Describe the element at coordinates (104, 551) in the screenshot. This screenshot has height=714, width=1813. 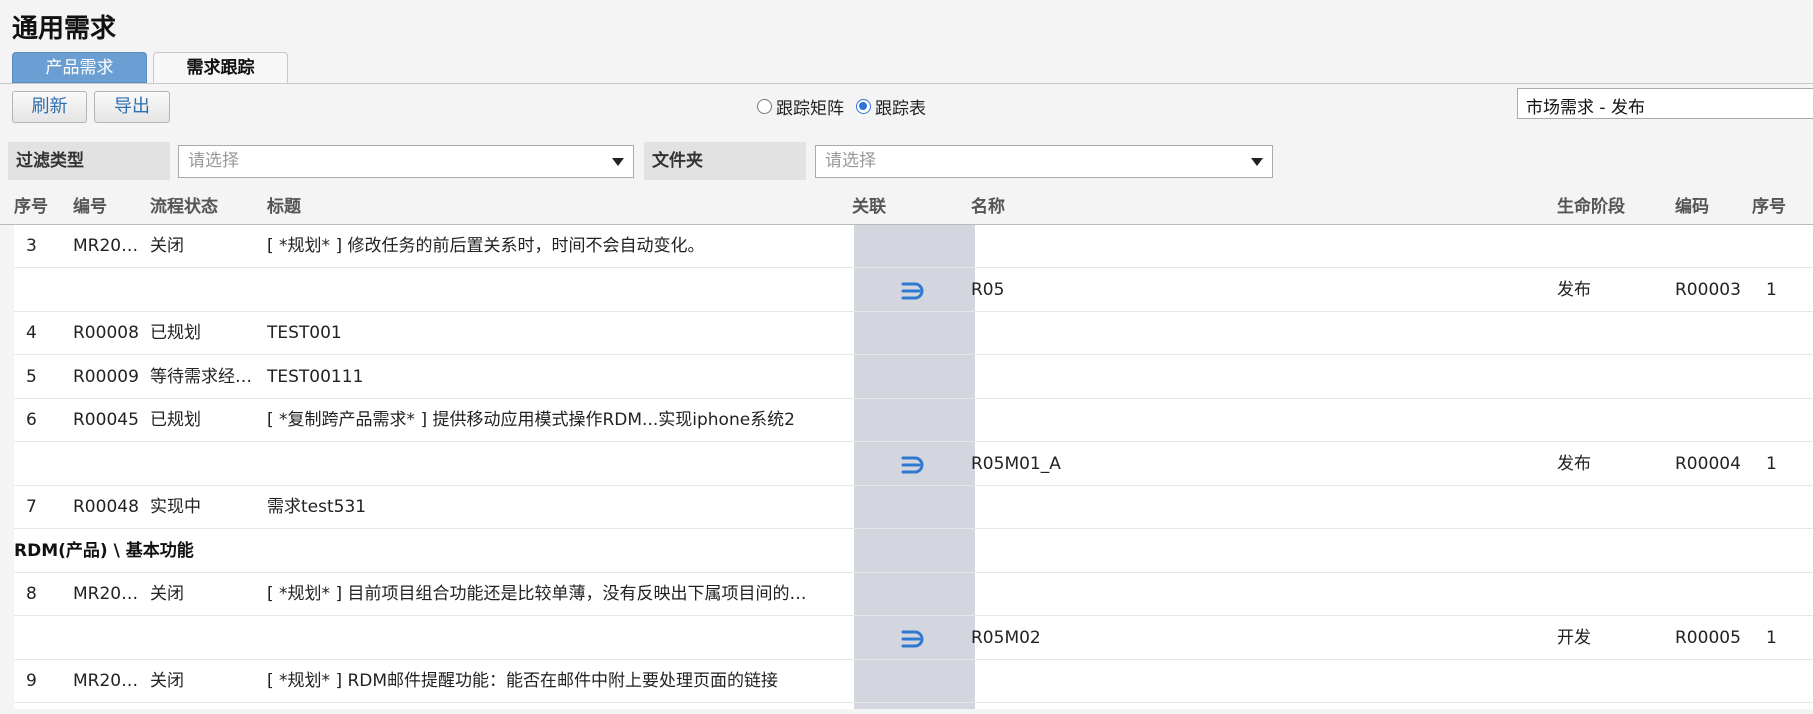
I see `group-label: RDM(产品) \ 基本功能` at that location.